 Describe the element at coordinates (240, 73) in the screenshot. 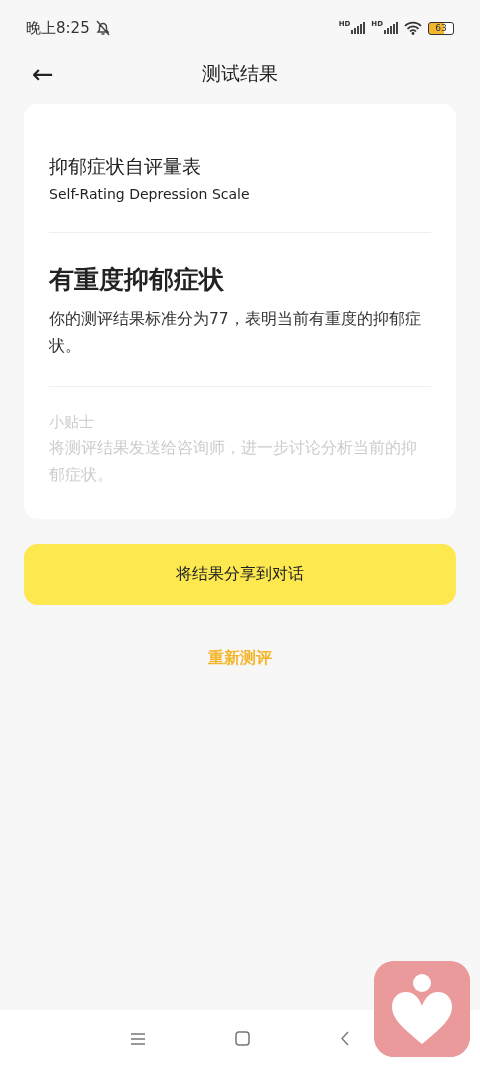

I see `page-title: 测试结果` at that location.